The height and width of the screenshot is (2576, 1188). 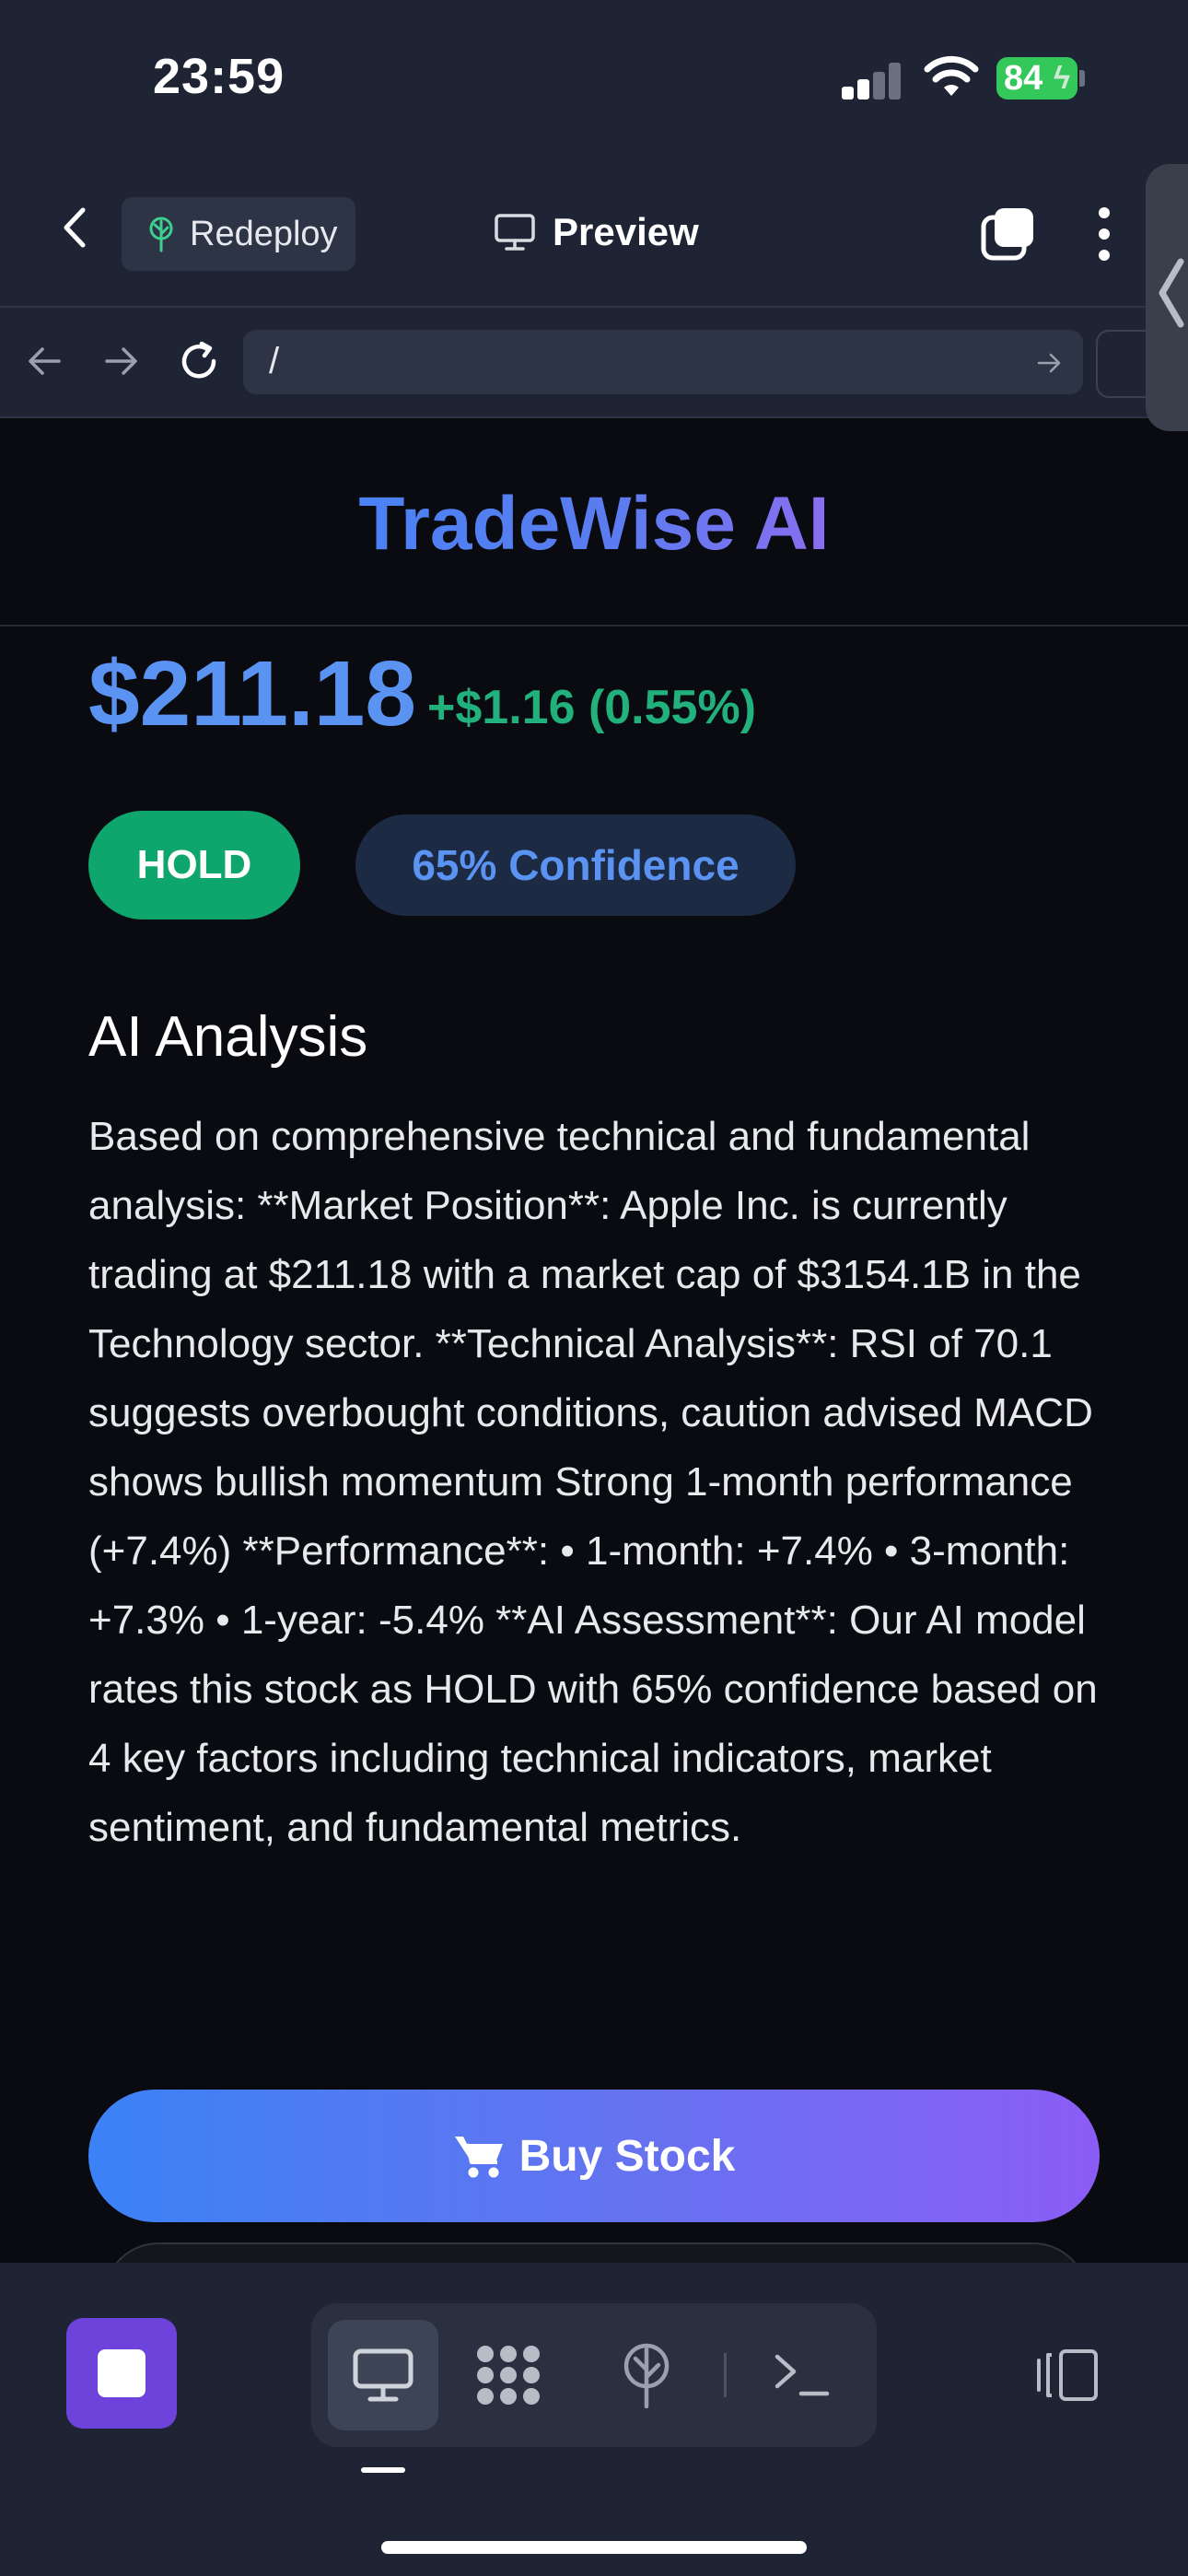 I want to click on url-bar: /, so click(x=594, y=363).